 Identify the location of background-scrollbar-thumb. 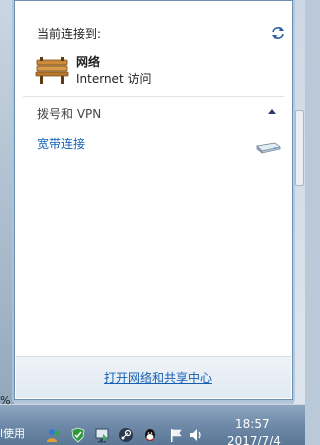
(299, 148).